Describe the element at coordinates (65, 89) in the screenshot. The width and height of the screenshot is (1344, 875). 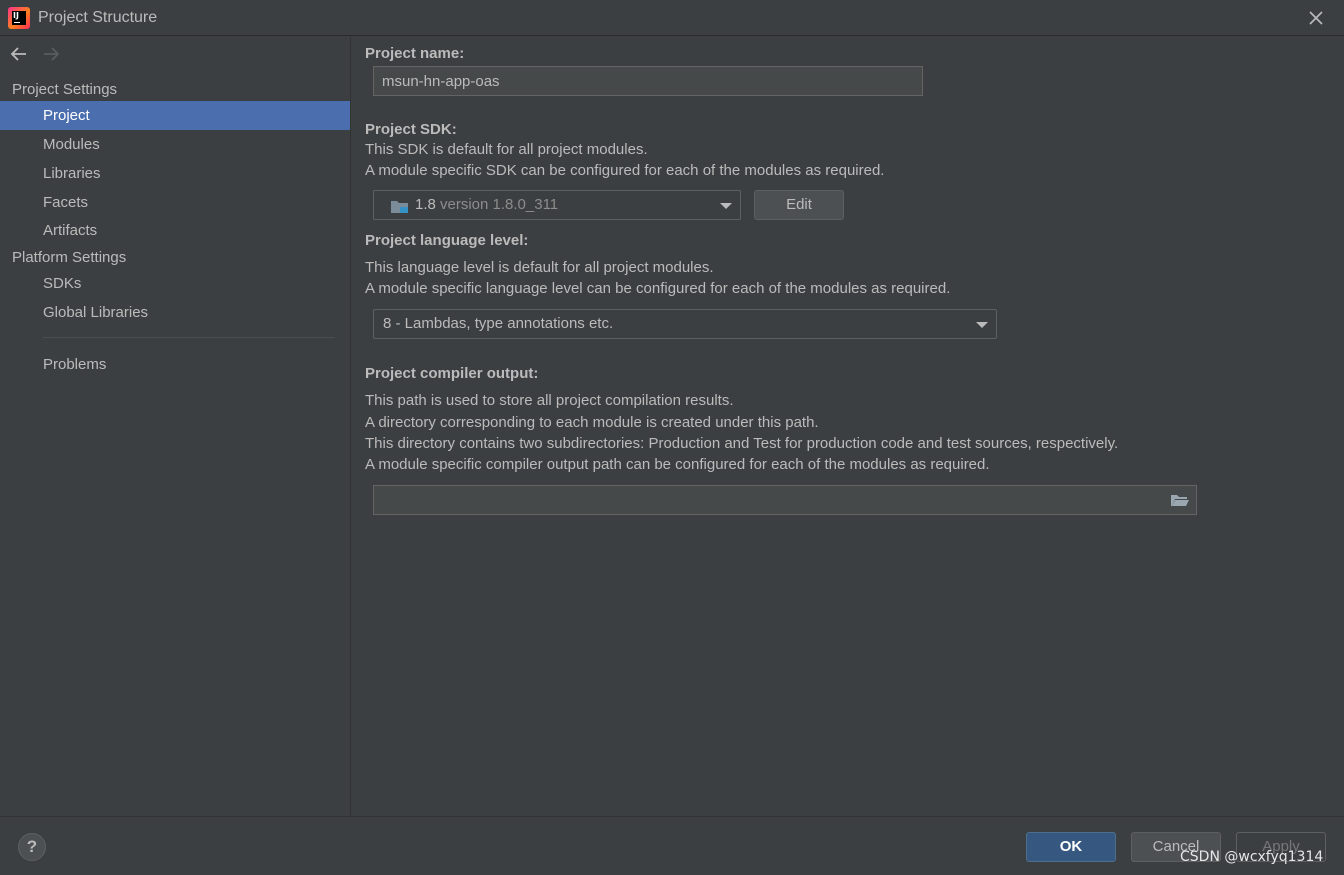
I see `section-project-settings: Project Settings` at that location.